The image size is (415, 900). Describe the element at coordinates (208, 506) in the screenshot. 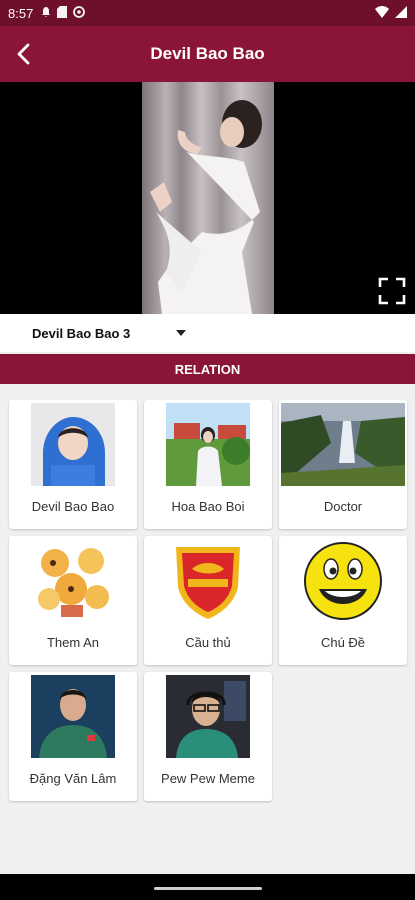

I see `relation-label: Hoa Bao Boi` at that location.